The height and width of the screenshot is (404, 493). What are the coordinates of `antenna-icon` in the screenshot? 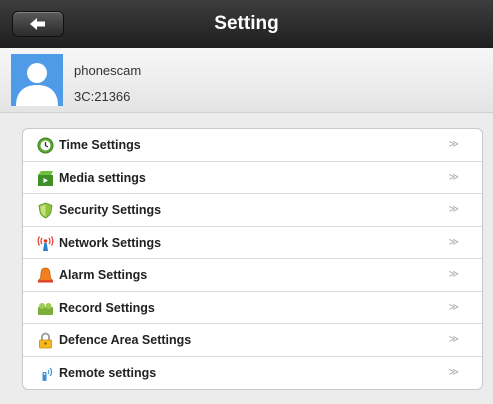 It's located at (45, 243).